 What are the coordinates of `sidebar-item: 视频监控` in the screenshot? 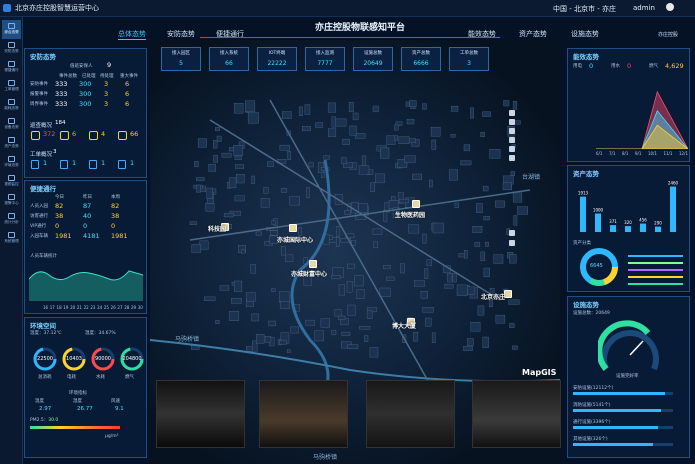 It's located at (11, 181).